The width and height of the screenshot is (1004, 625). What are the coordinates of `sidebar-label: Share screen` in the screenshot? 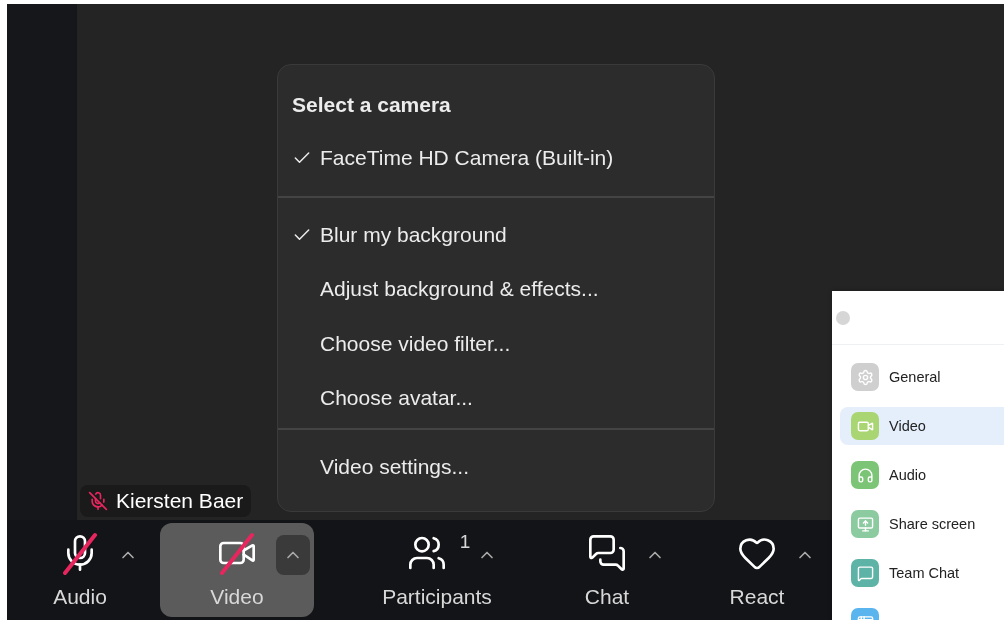 It's located at (932, 524).